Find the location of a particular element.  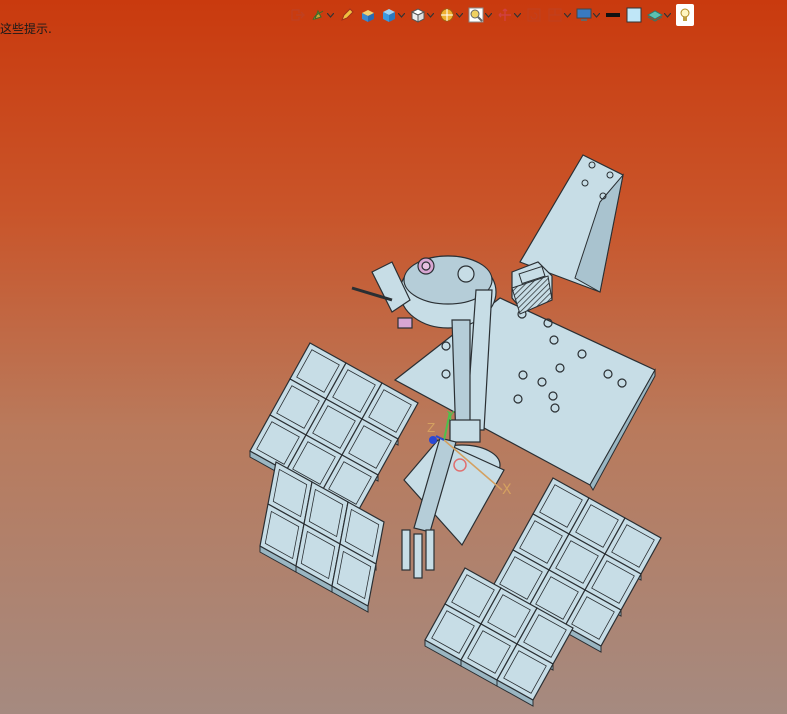

axis-z-label: Z is located at coordinates (431, 428).